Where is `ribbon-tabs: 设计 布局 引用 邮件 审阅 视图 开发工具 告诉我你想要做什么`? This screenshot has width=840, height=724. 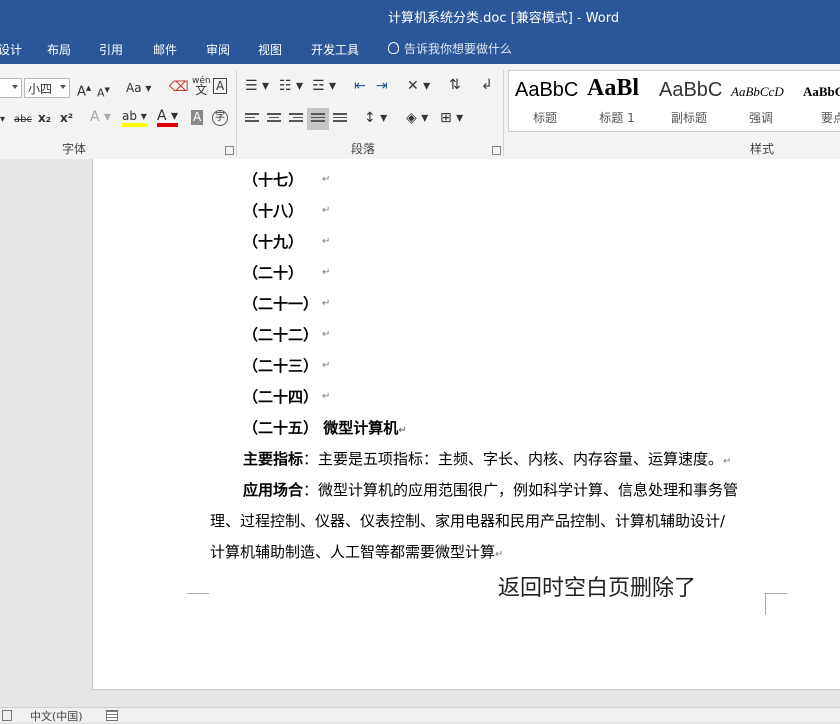
ribbon-tabs: 设计 布局 引用 邮件 审阅 视图 开发工具 告诉我你想要做什么 is located at coordinates (420, 49).